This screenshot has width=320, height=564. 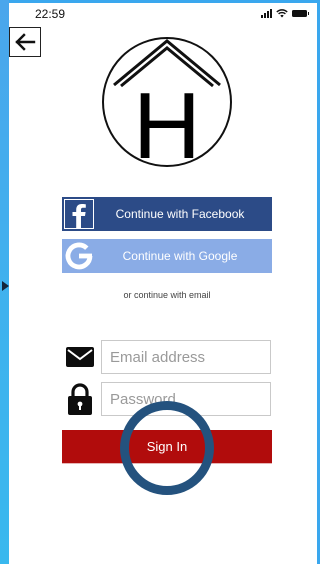 I want to click on wifi-icon, so click(x=282, y=13).